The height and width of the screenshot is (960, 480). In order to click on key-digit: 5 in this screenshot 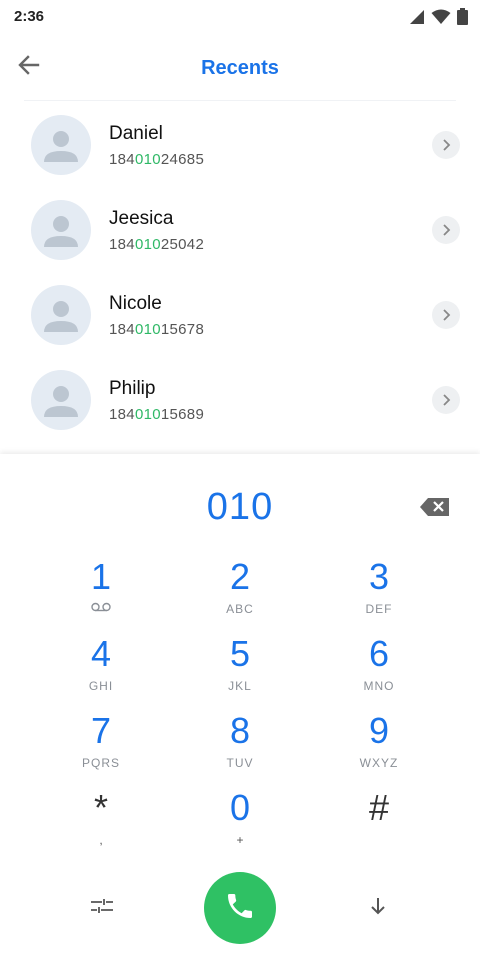, I will do `click(240, 653)`.